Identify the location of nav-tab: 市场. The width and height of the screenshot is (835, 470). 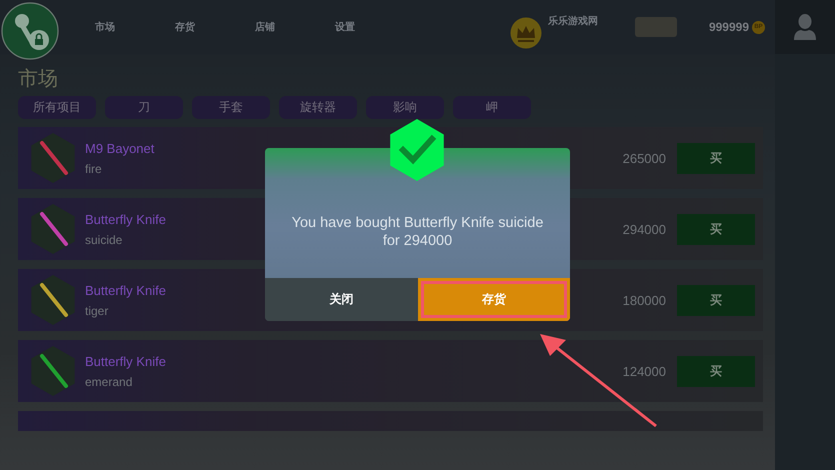
(135, 27).